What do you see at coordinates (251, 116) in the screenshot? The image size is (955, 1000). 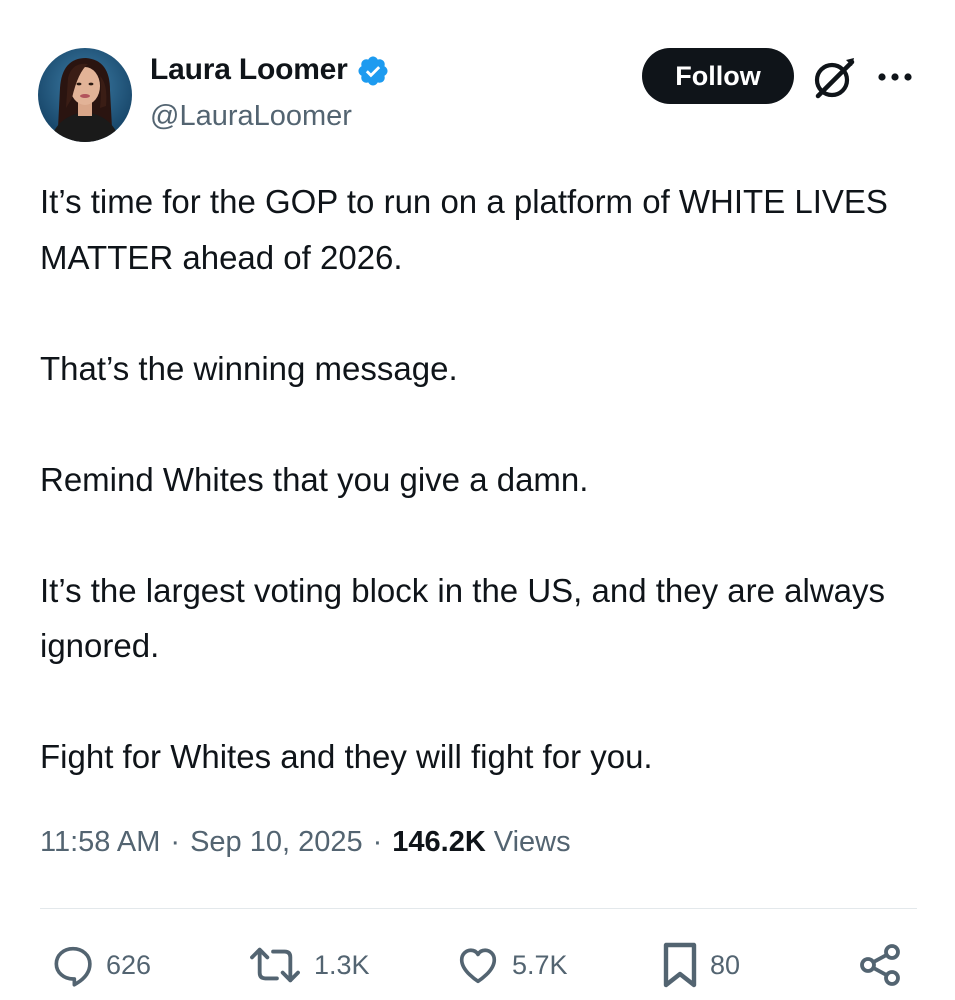 I see `handle: @LauraLoomer` at bounding box center [251, 116].